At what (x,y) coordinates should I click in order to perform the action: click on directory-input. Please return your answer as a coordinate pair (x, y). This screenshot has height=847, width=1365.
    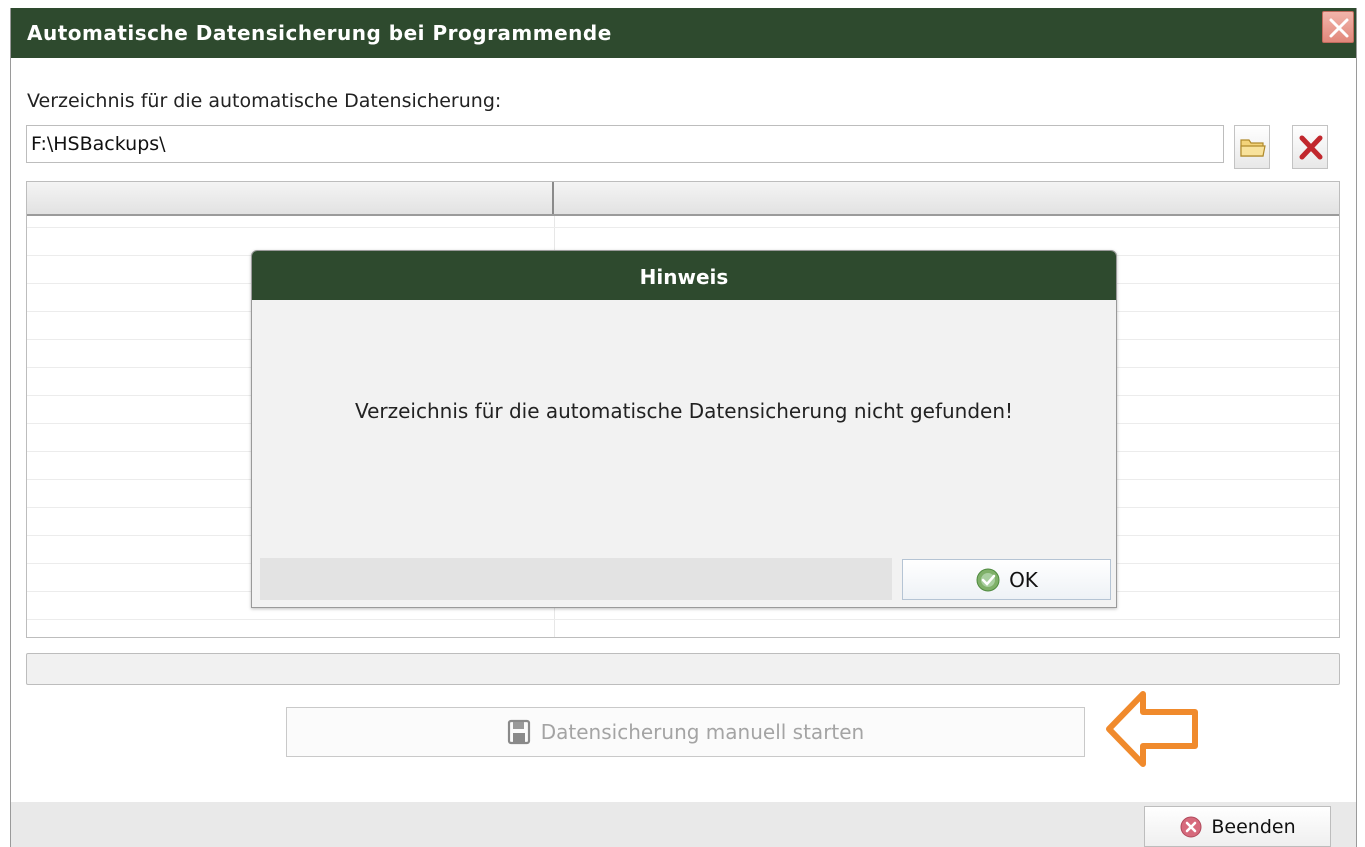
    Looking at the image, I should click on (625, 144).